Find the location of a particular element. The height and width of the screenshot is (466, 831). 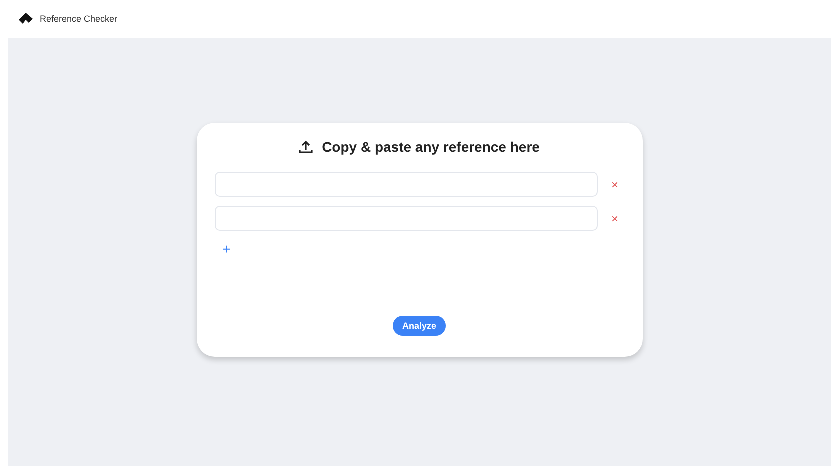

card-heading: Copy & paste any reference here is located at coordinates (431, 147).